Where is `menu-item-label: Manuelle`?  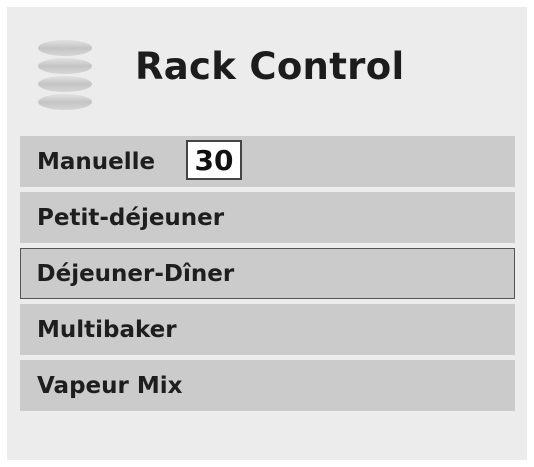
menu-item-label: Manuelle is located at coordinates (96, 161).